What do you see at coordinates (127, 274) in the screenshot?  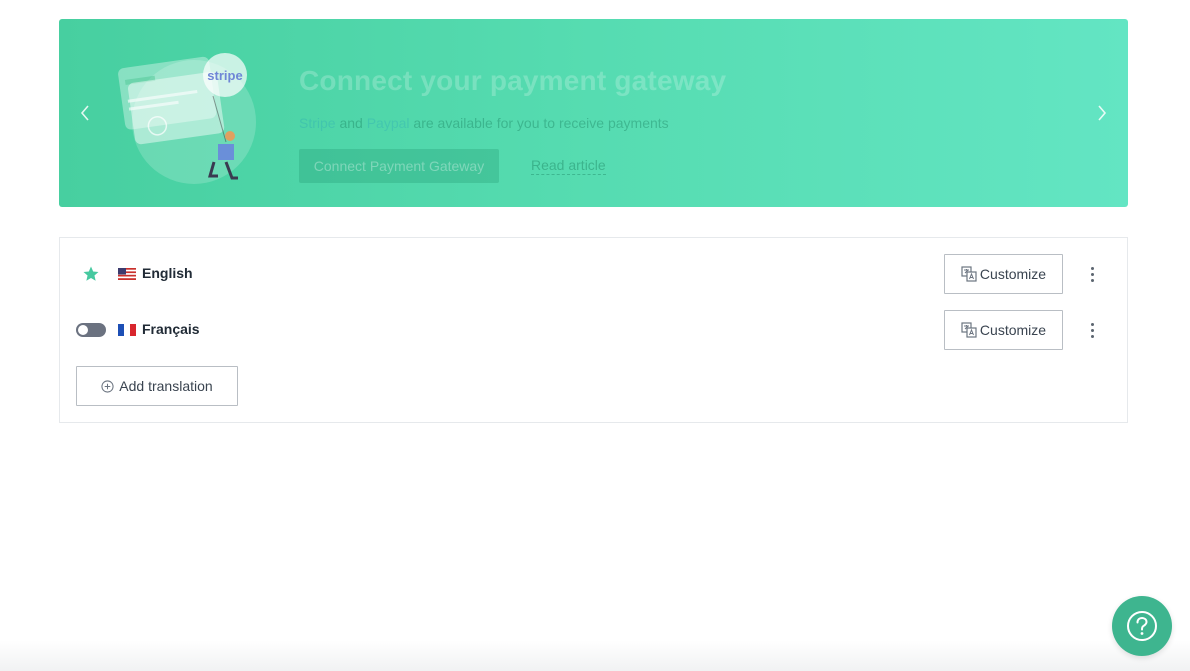 I see `us-flag-icon` at bounding box center [127, 274].